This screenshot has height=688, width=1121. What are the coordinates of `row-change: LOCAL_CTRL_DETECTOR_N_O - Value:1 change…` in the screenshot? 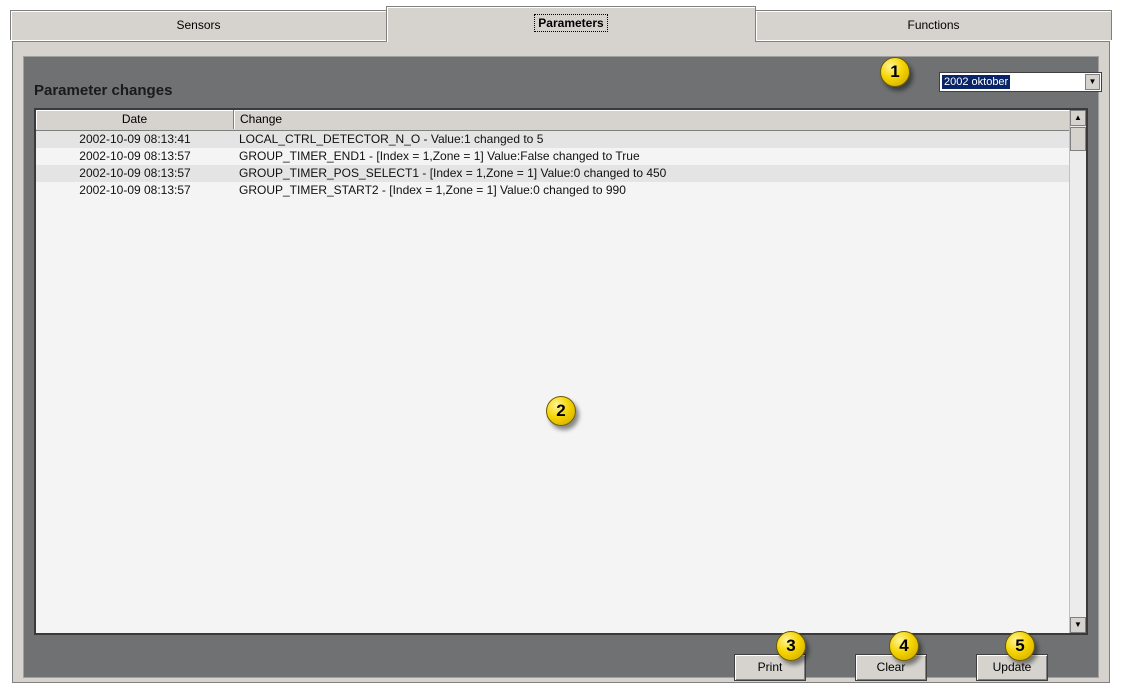 It's located at (391, 139).